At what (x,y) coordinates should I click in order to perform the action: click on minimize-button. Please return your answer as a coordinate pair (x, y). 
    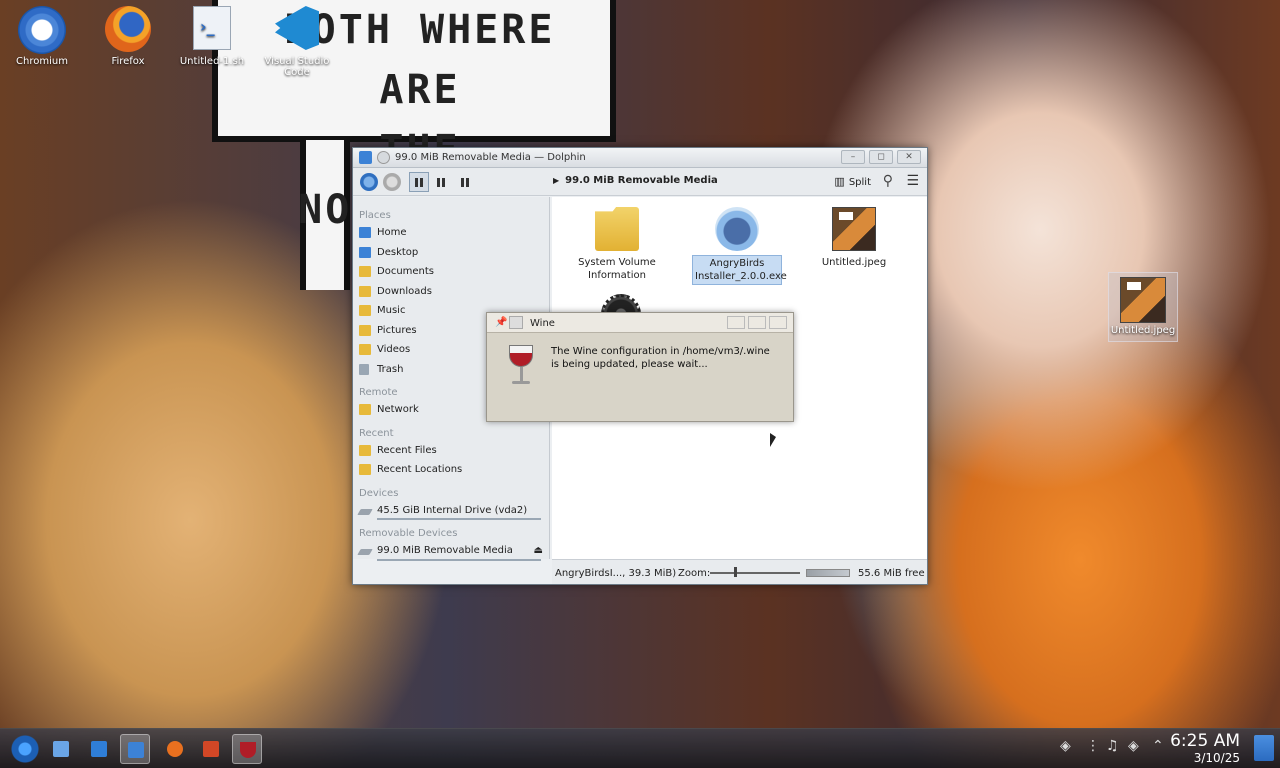
    Looking at the image, I should click on (736, 322).